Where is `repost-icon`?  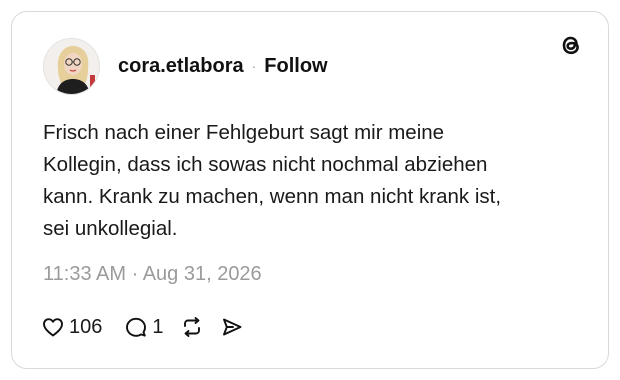
repost-icon is located at coordinates (192, 327).